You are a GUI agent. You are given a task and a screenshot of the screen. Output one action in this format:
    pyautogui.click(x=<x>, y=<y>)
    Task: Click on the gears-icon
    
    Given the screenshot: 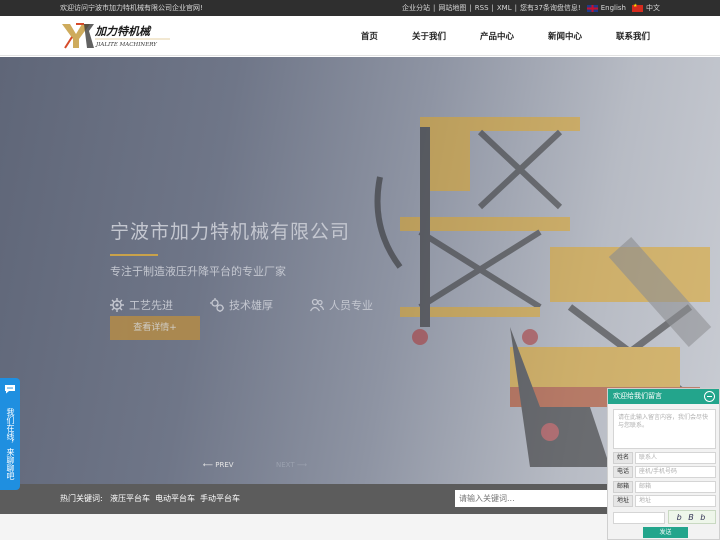 What is the action you would take?
    pyautogui.click(x=217, y=305)
    